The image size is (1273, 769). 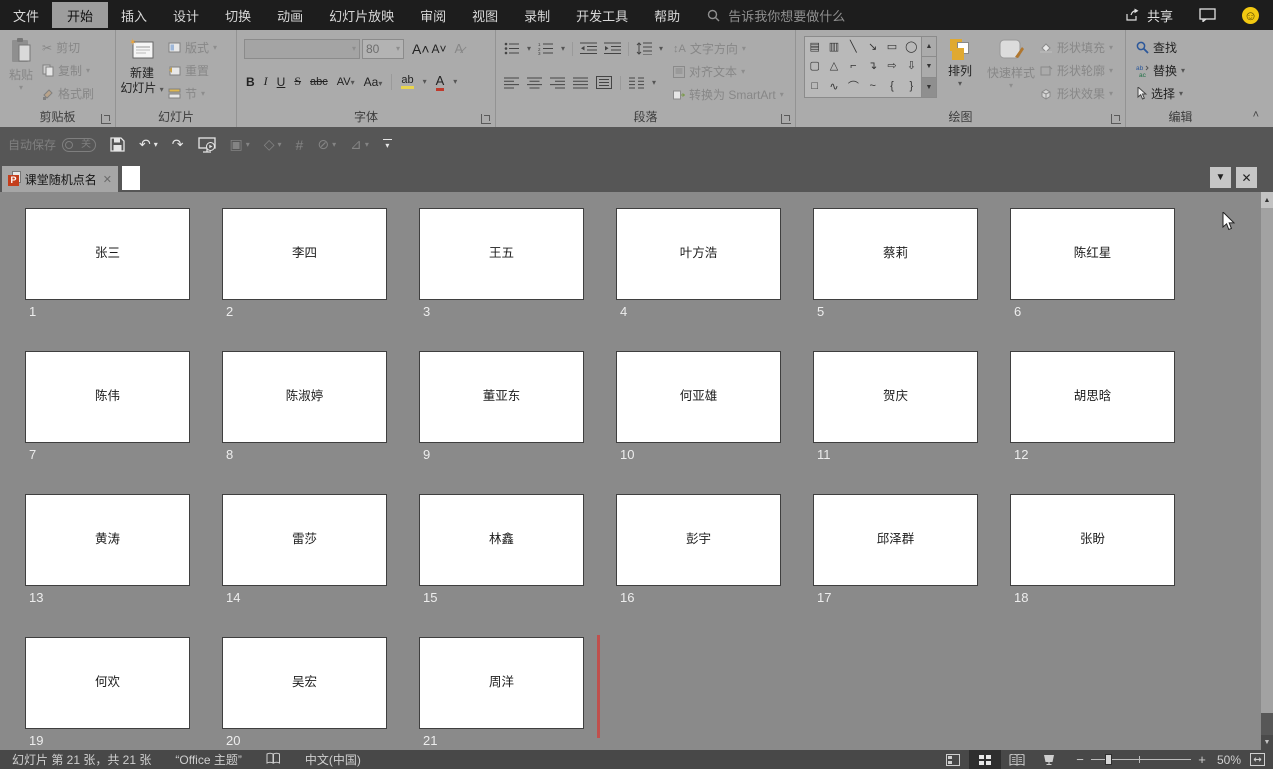 What do you see at coordinates (178, 144) in the screenshot?
I see `redo-button: ↷` at bounding box center [178, 144].